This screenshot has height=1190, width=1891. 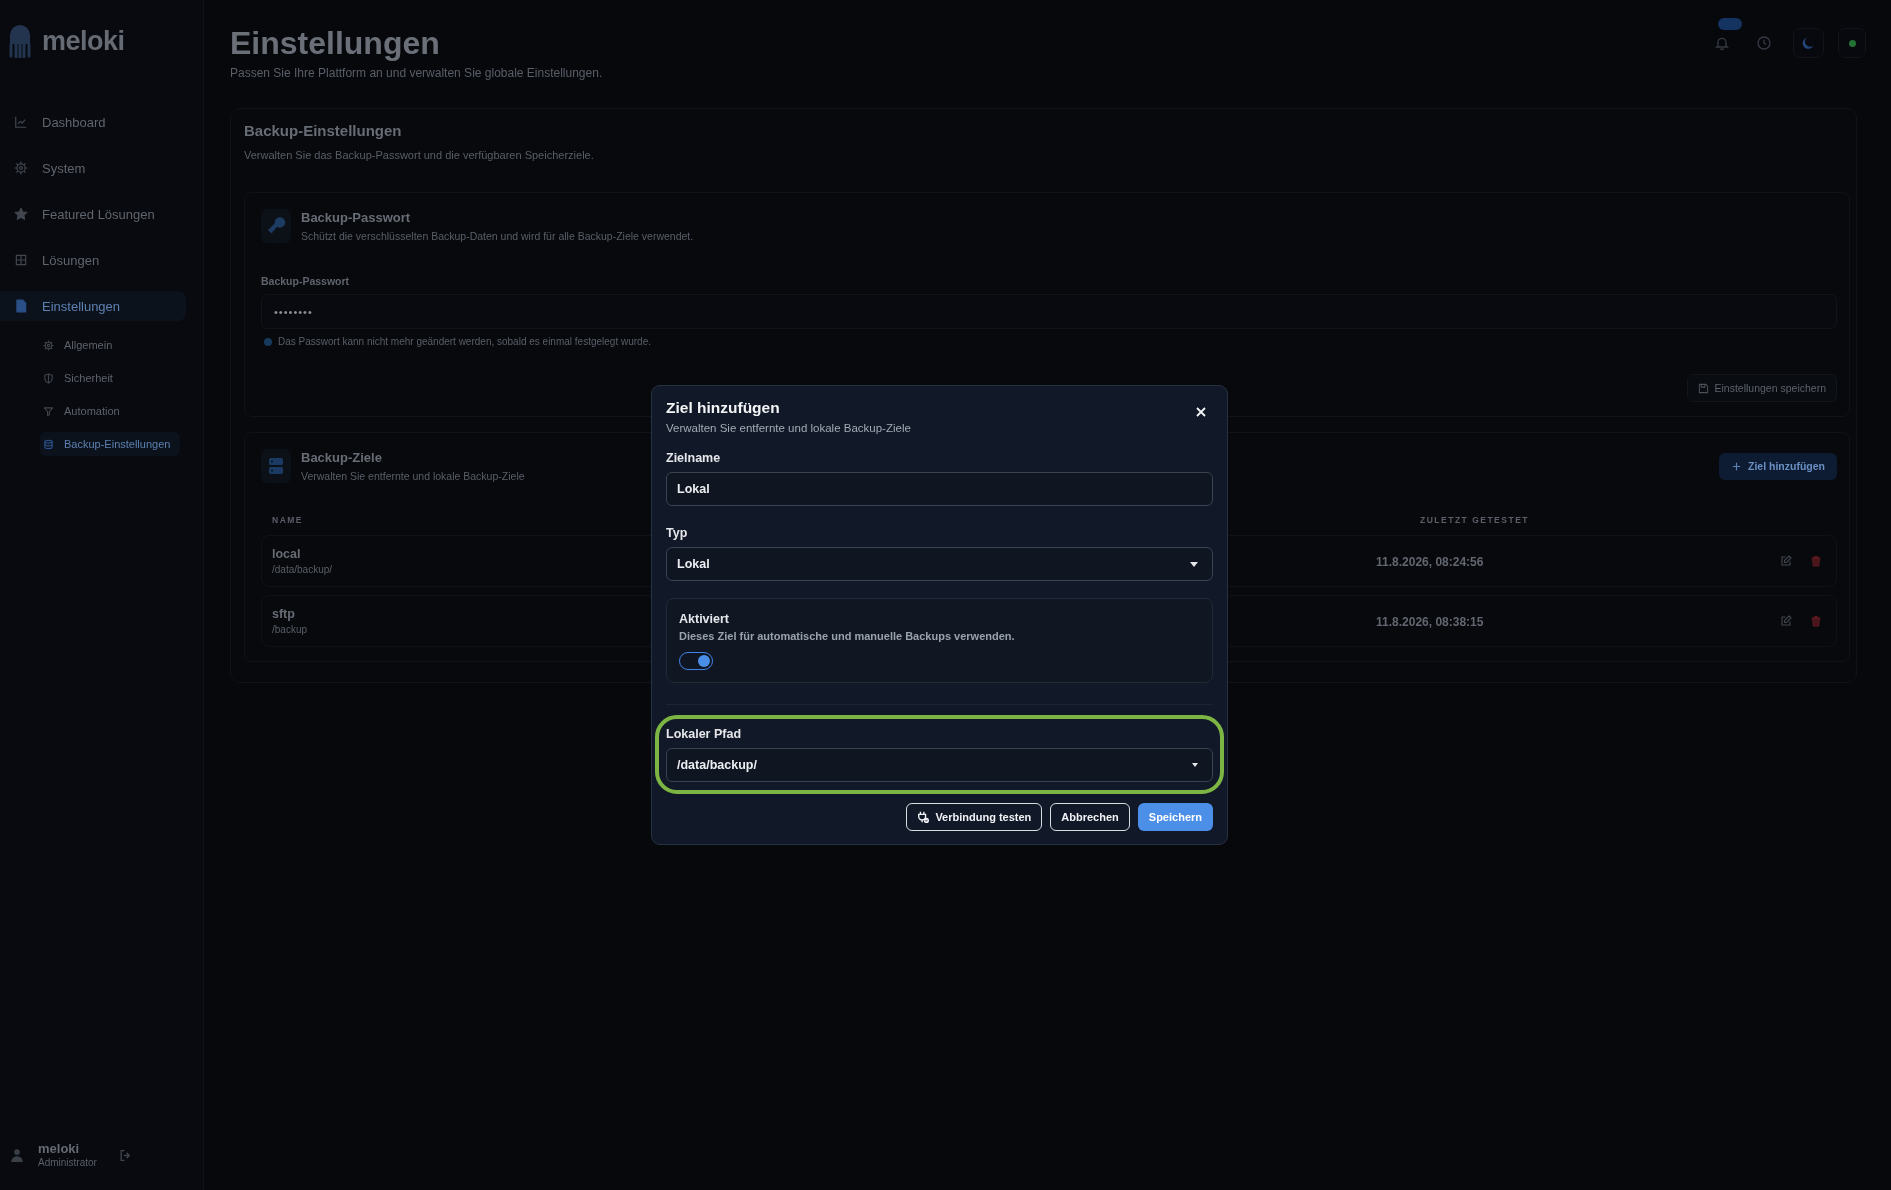 I want to click on section-title: Backup-Ziele, so click(x=341, y=457).